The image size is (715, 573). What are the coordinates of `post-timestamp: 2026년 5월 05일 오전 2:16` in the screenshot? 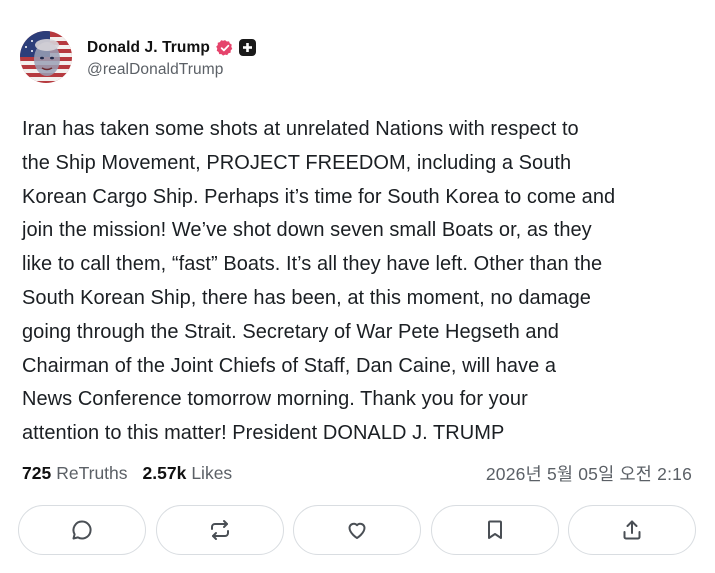 It's located at (589, 473).